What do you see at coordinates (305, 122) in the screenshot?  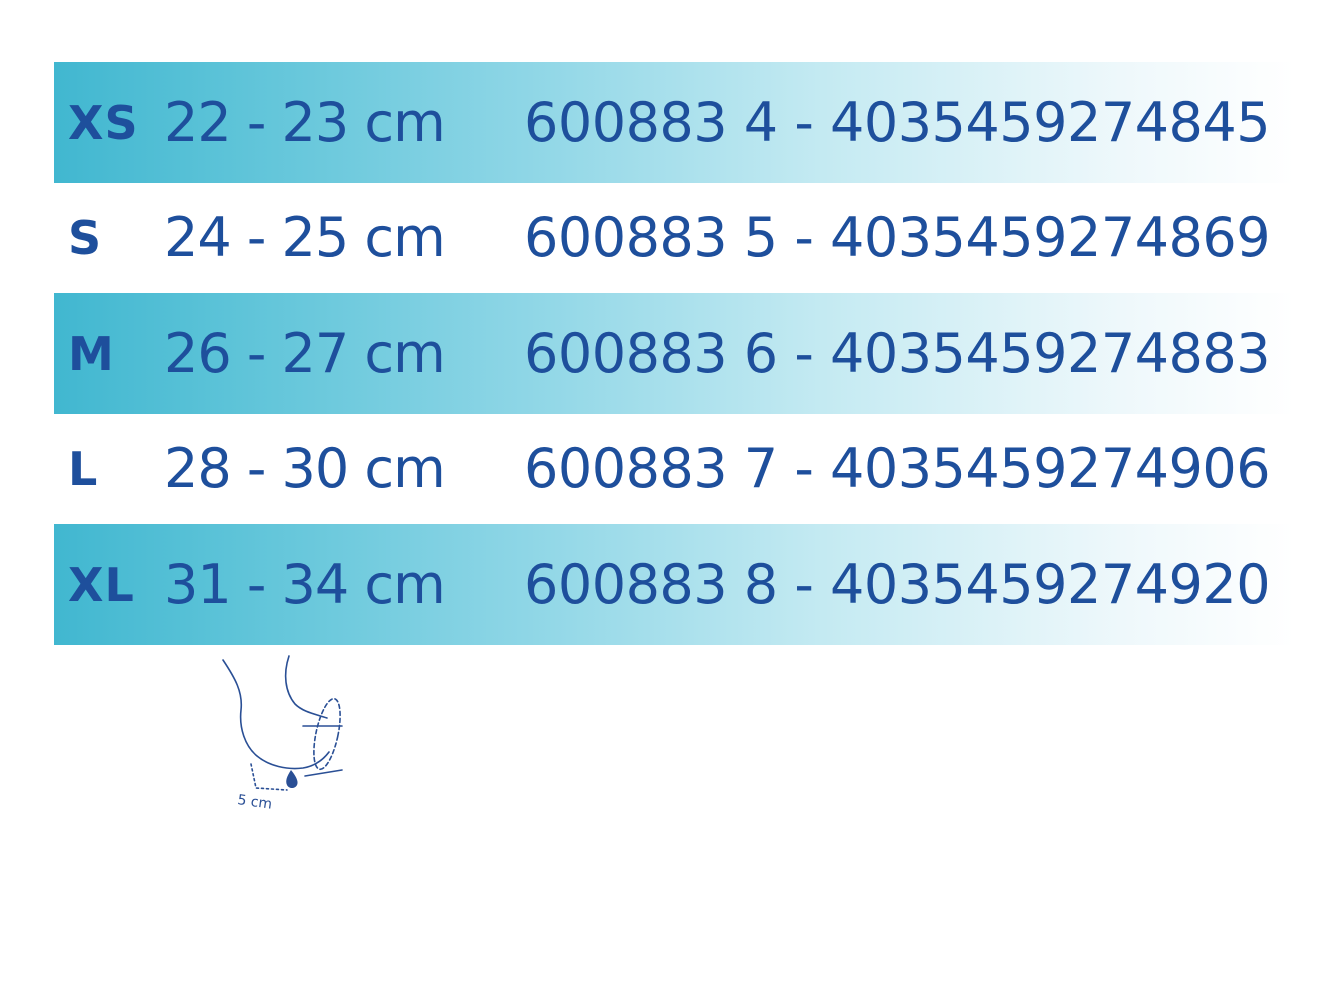 I see `size-range: 22 - 23 cm` at bounding box center [305, 122].